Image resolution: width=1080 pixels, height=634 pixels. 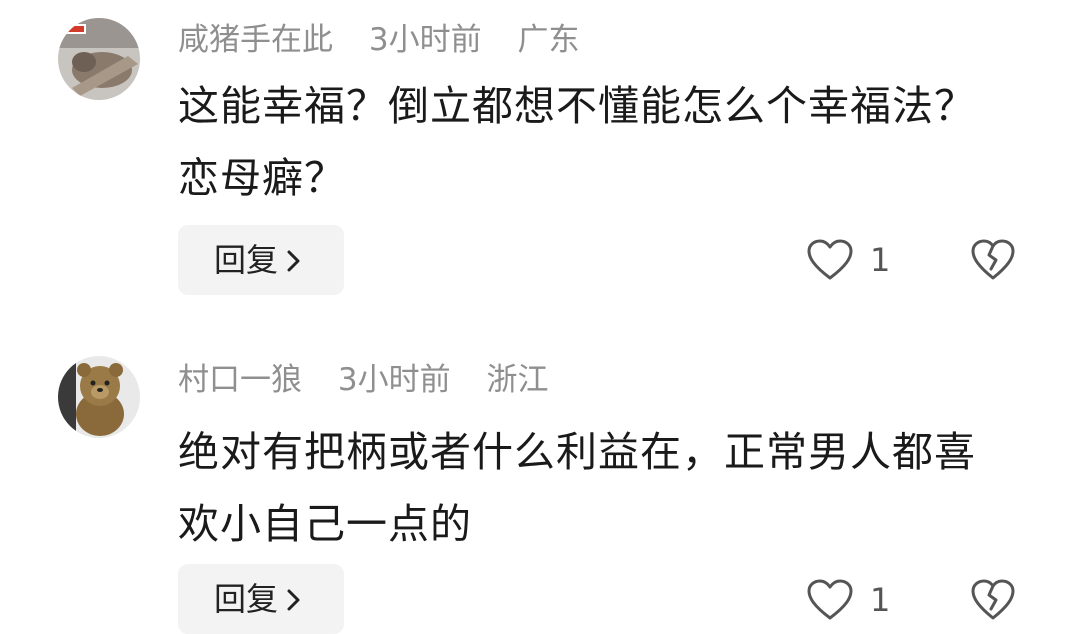 I want to click on cat-photo-avatar-icon, so click(x=99, y=59).